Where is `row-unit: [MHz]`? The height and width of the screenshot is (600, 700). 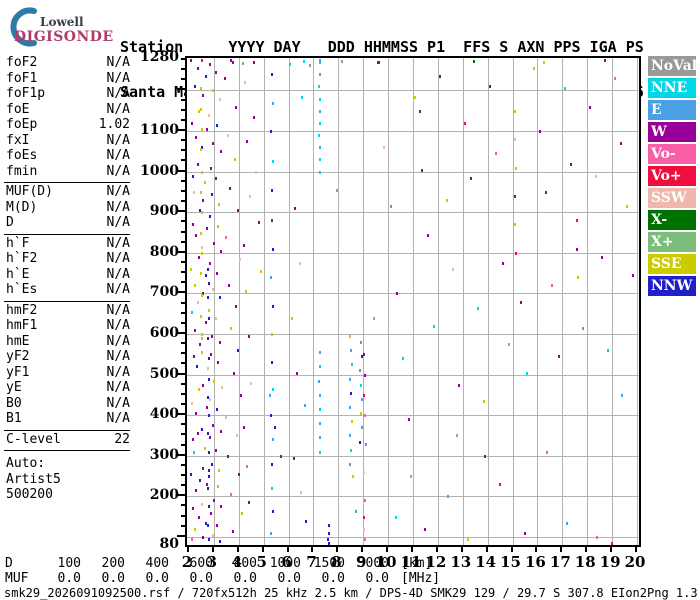 row-unit: [MHz] is located at coordinates (421, 578).